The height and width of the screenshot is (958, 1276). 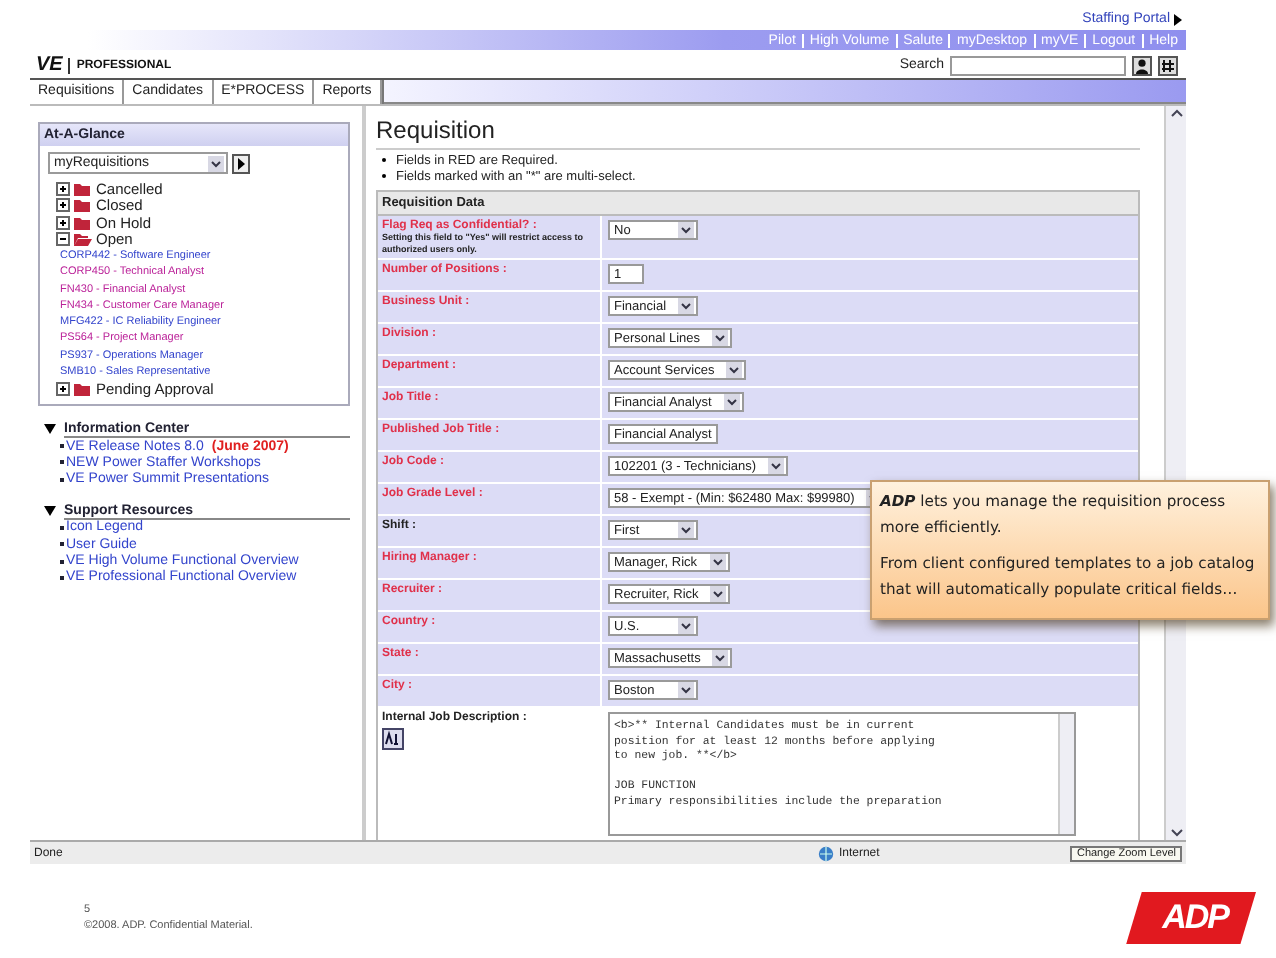 I want to click on page-title: Requisition, so click(x=436, y=130).